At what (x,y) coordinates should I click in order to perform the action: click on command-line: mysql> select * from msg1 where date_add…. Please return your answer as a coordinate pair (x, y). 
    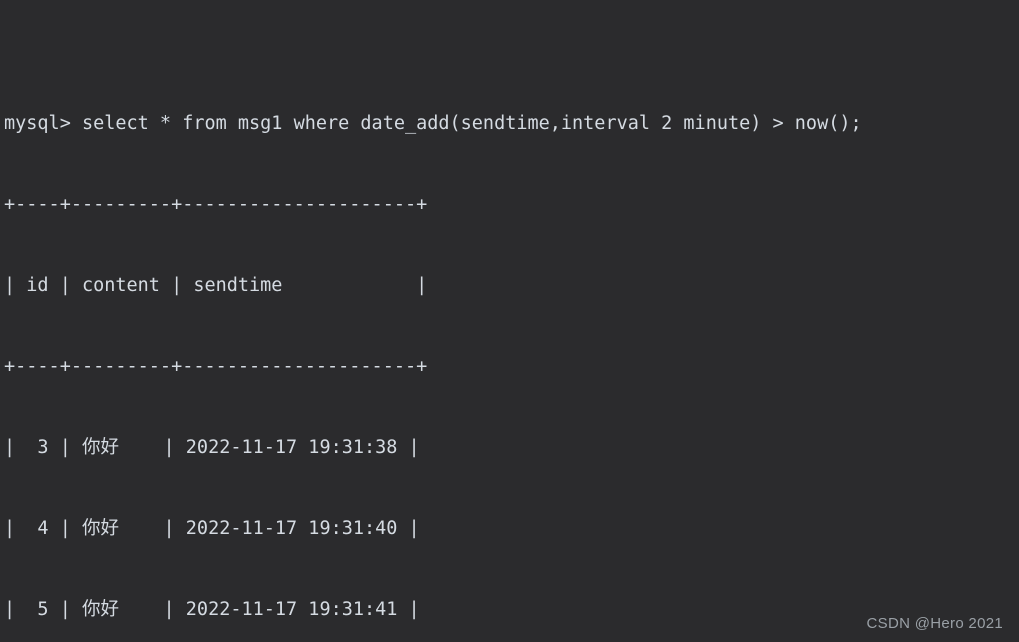
    Looking at the image, I should click on (433, 123).